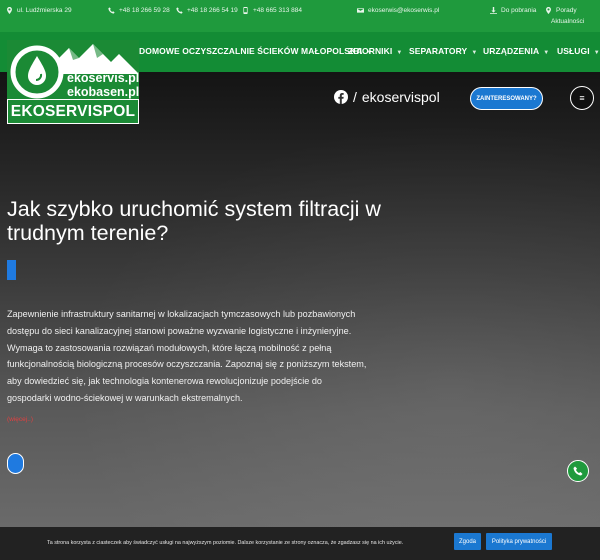 The width and height of the screenshot is (600, 560). Describe the element at coordinates (245, 10) in the screenshot. I see `mobile-phone-icon` at that location.